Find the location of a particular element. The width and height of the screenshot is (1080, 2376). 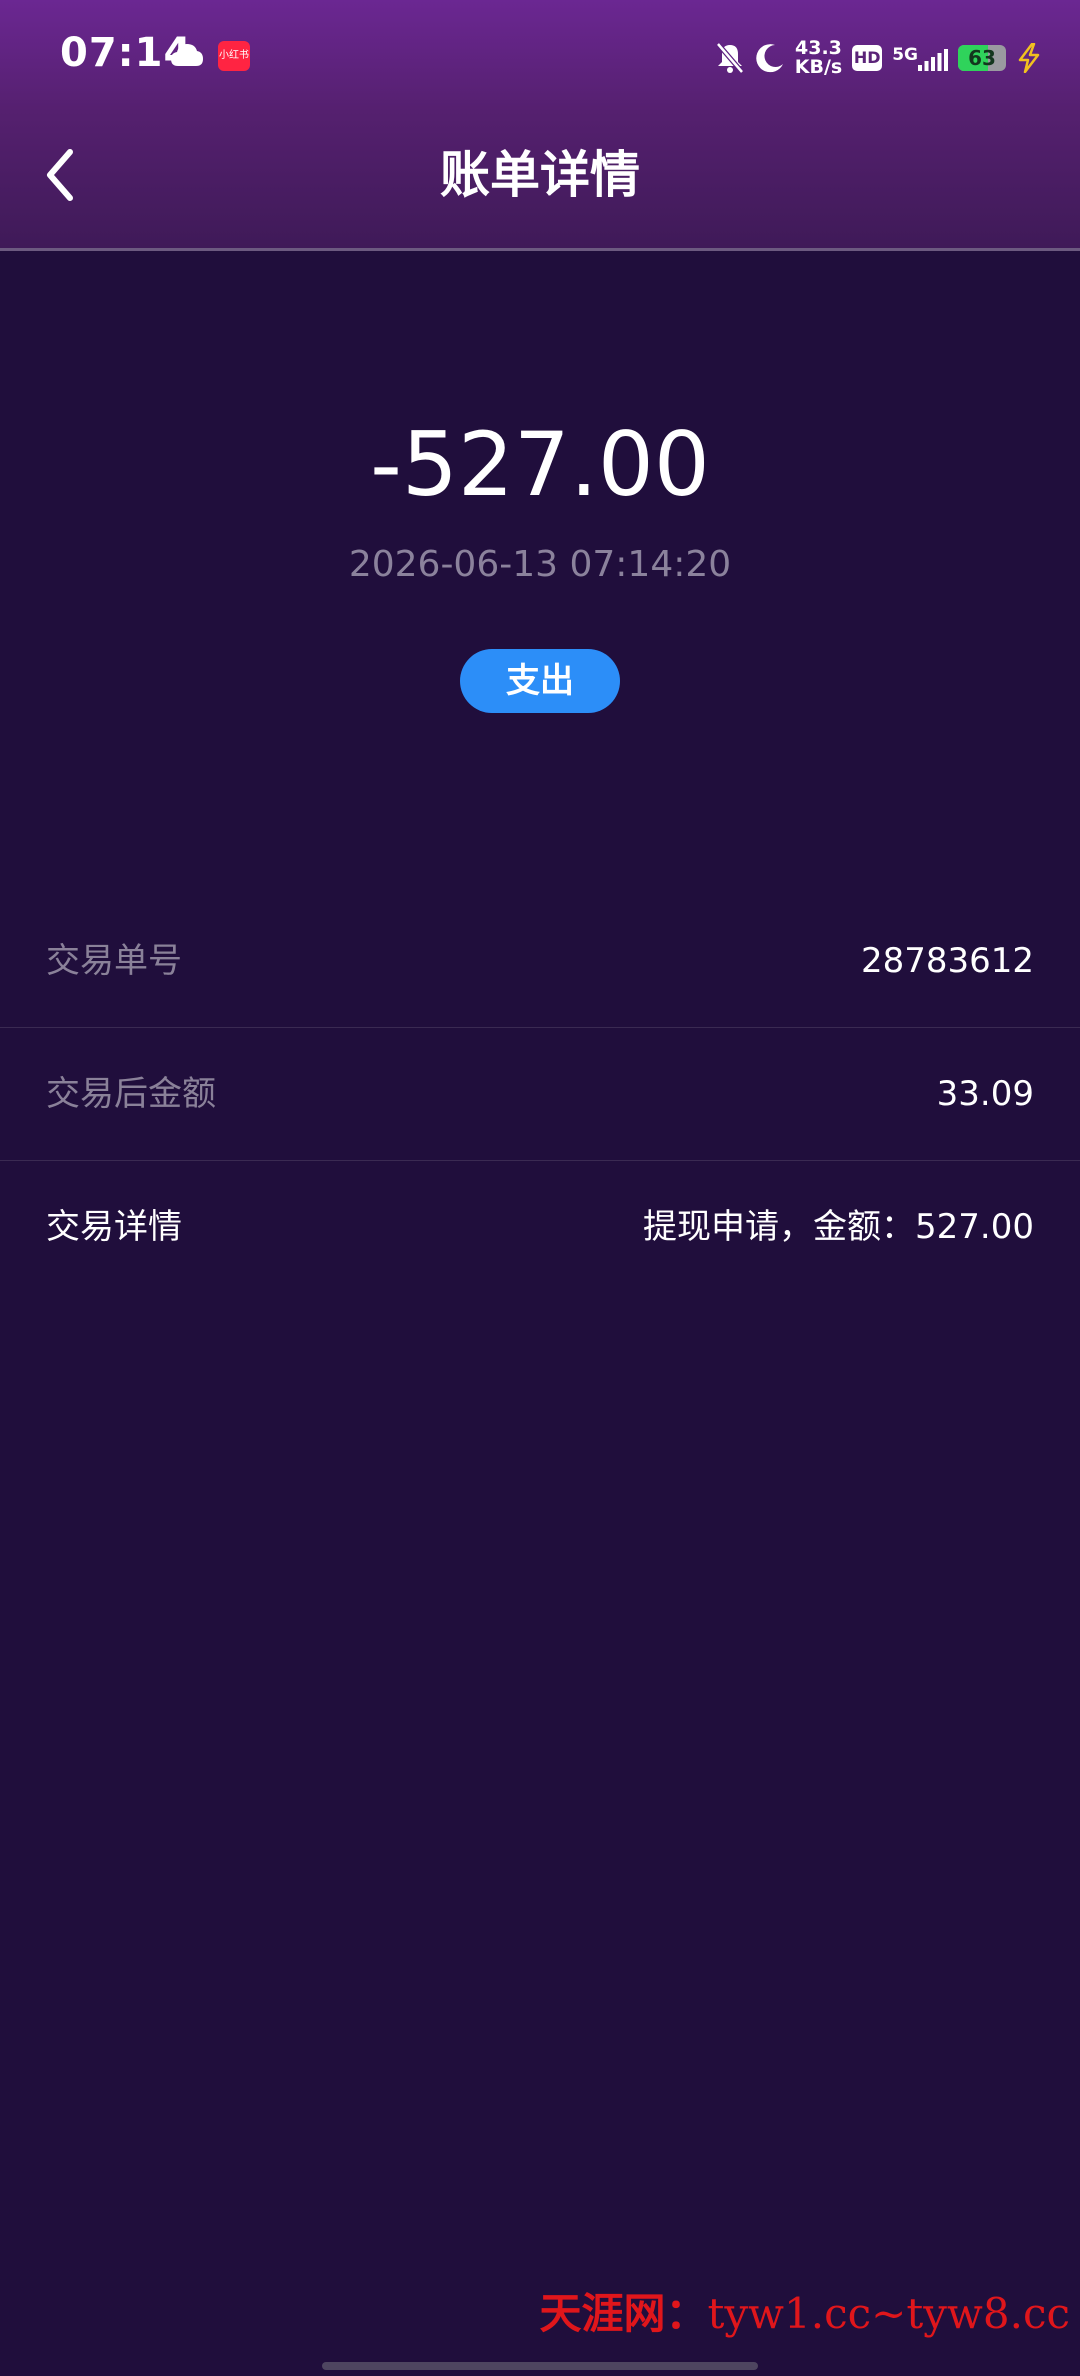

network-speed-unit: KB/s is located at coordinates (818, 67).